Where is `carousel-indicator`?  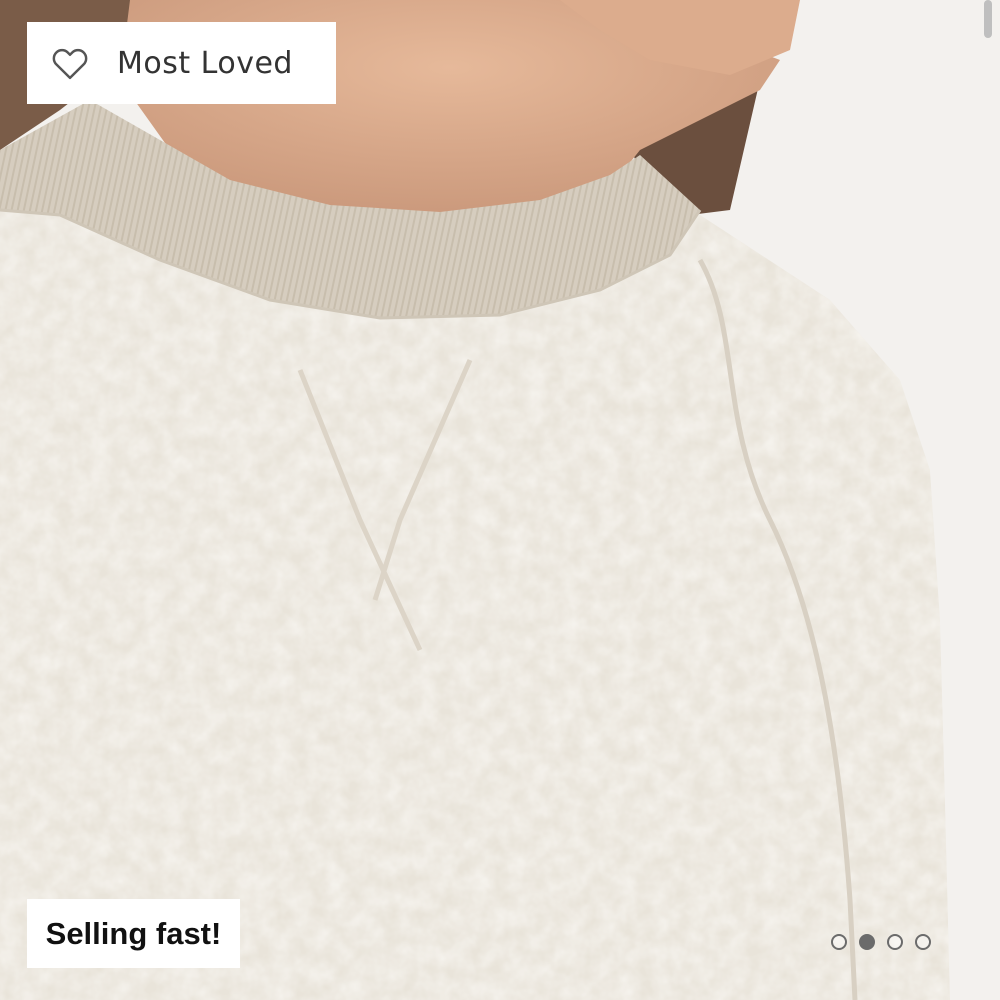
carousel-indicator is located at coordinates (881, 942).